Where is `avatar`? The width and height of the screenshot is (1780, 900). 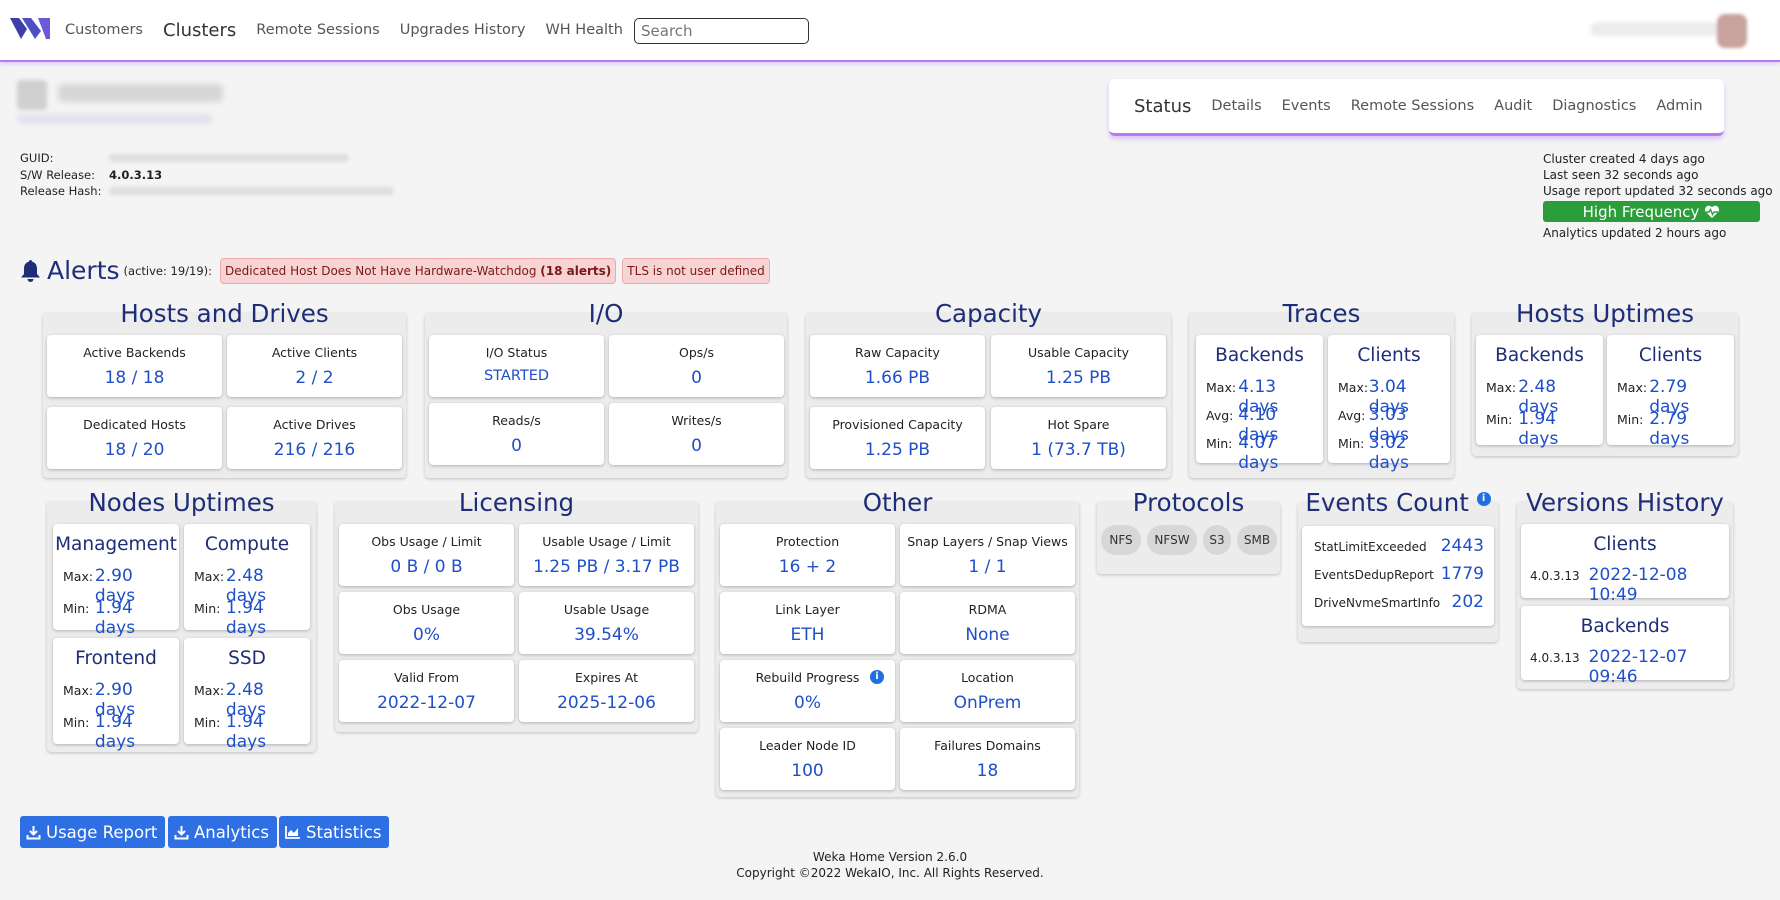
avatar is located at coordinates (1732, 31).